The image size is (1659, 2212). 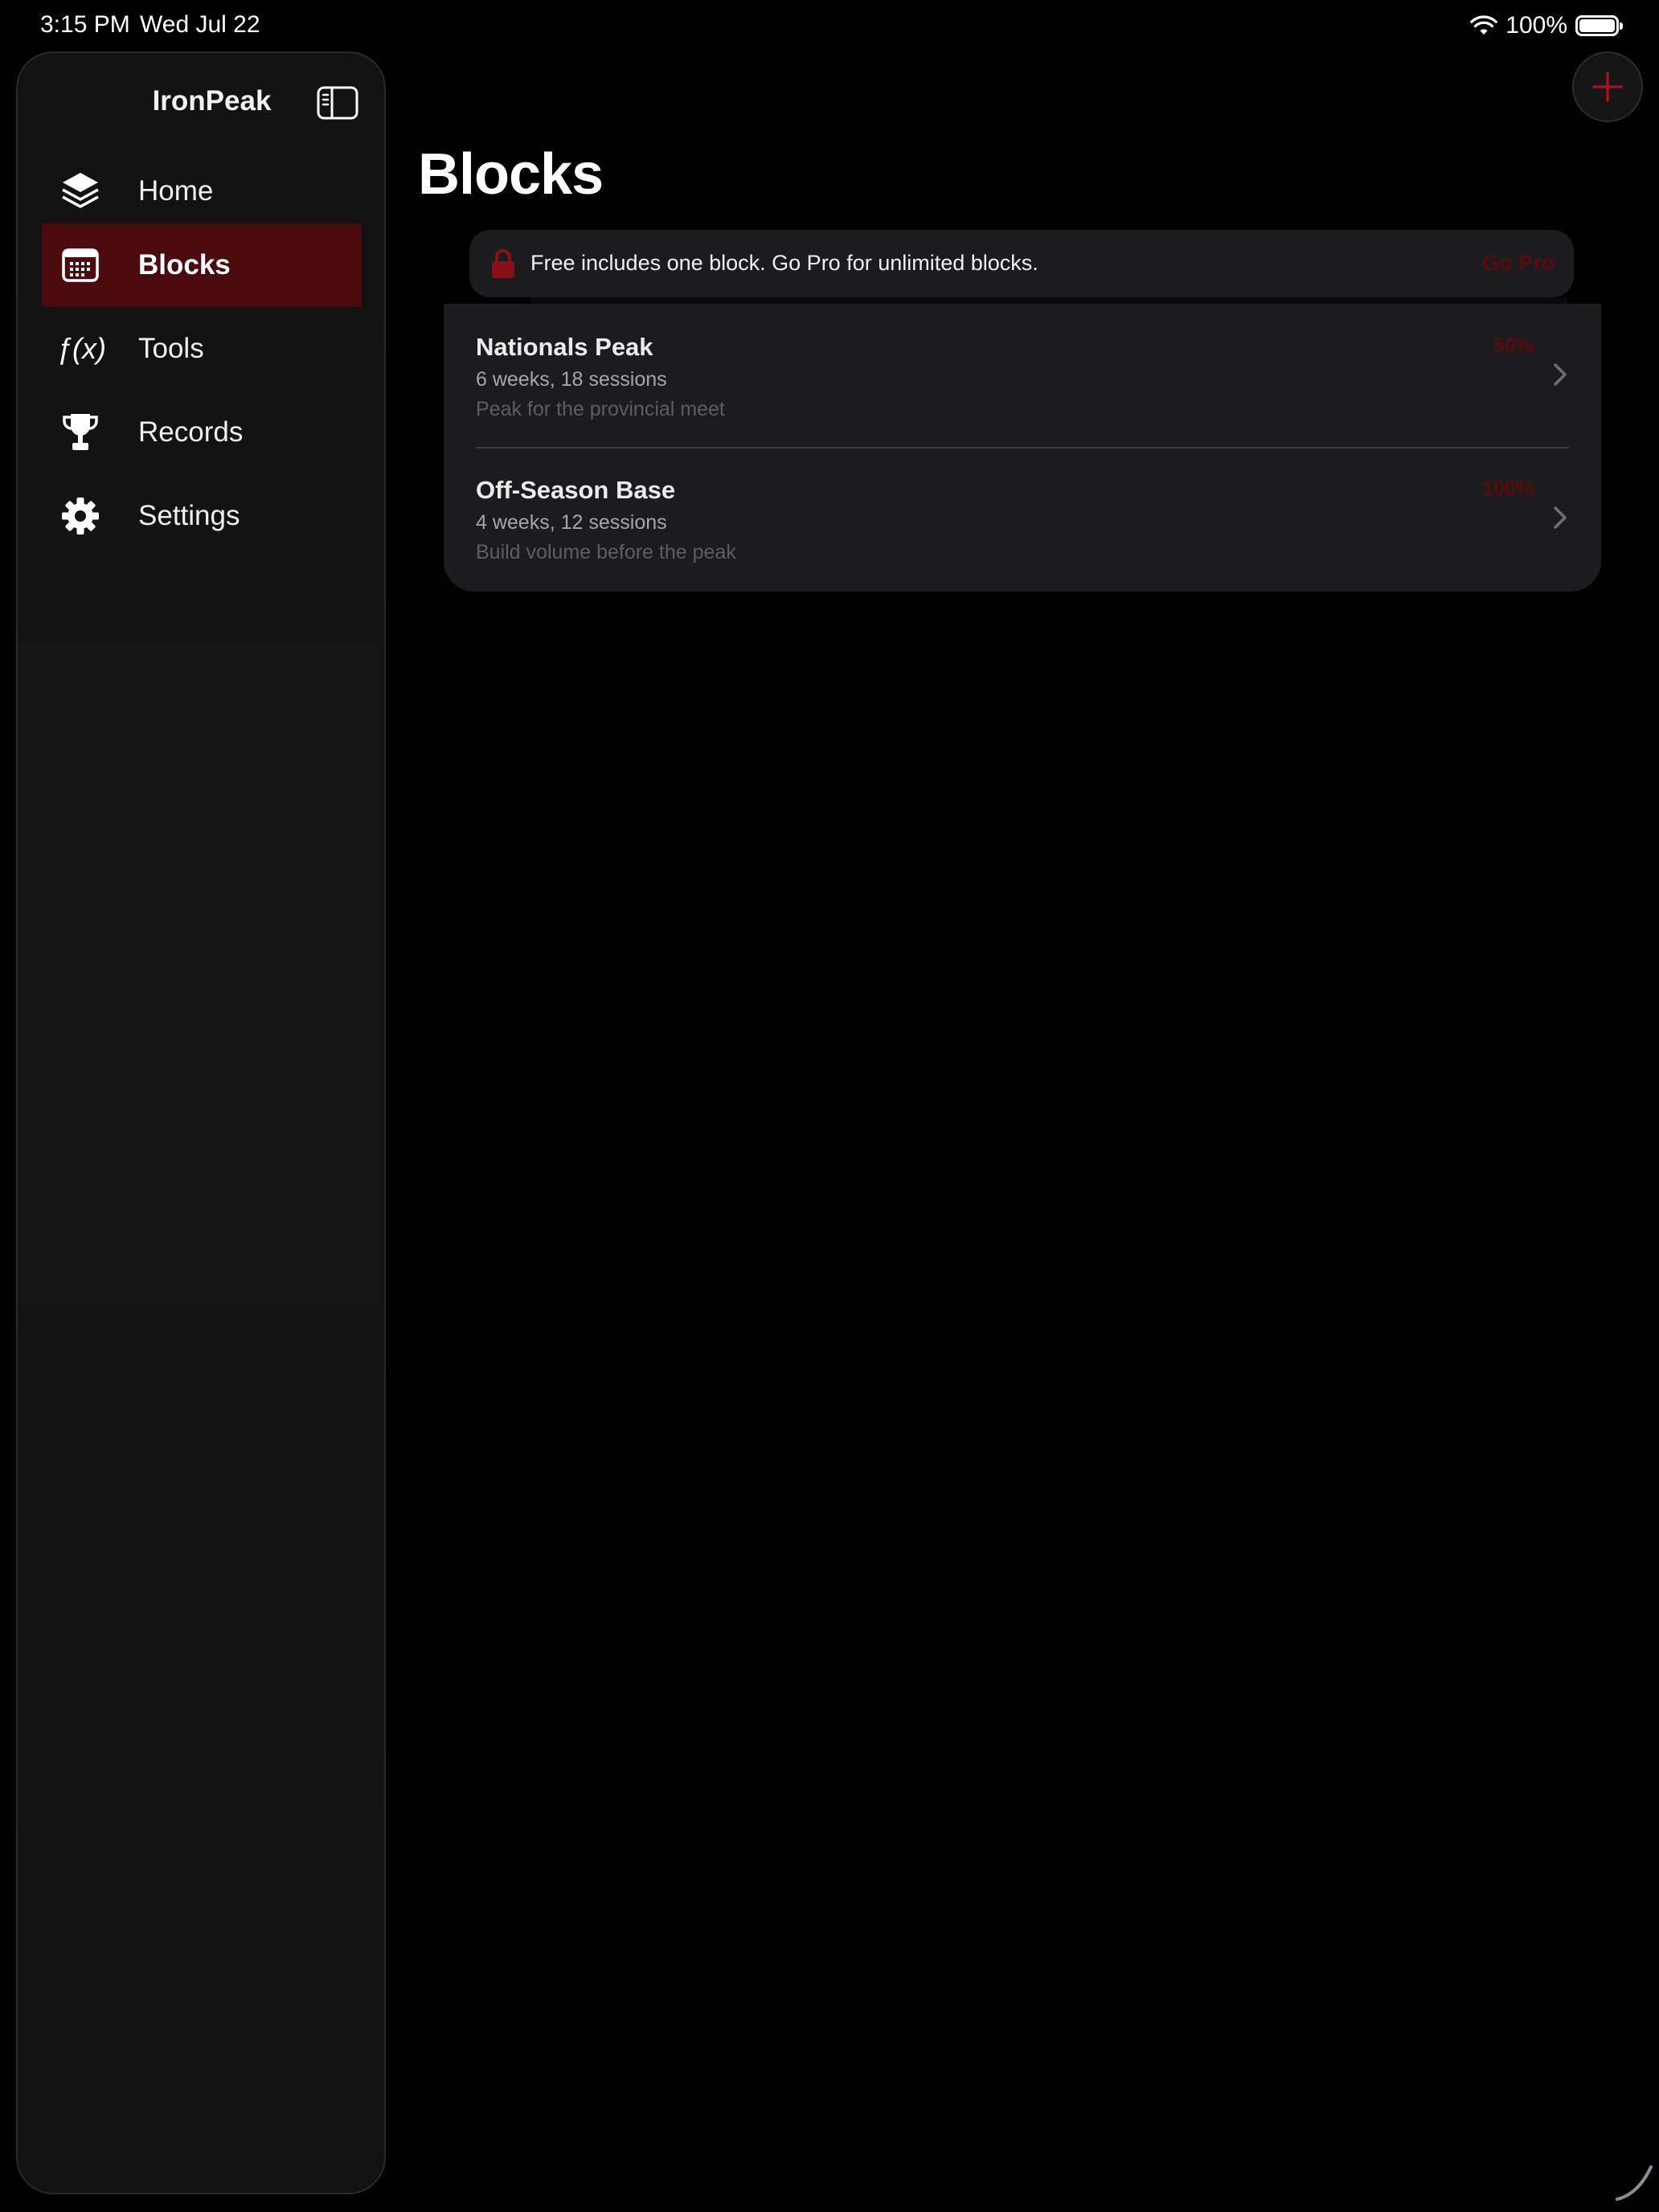 What do you see at coordinates (1513, 345) in the screenshot?
I see `block-progress: 50%` at bounding box center [1513, 345].